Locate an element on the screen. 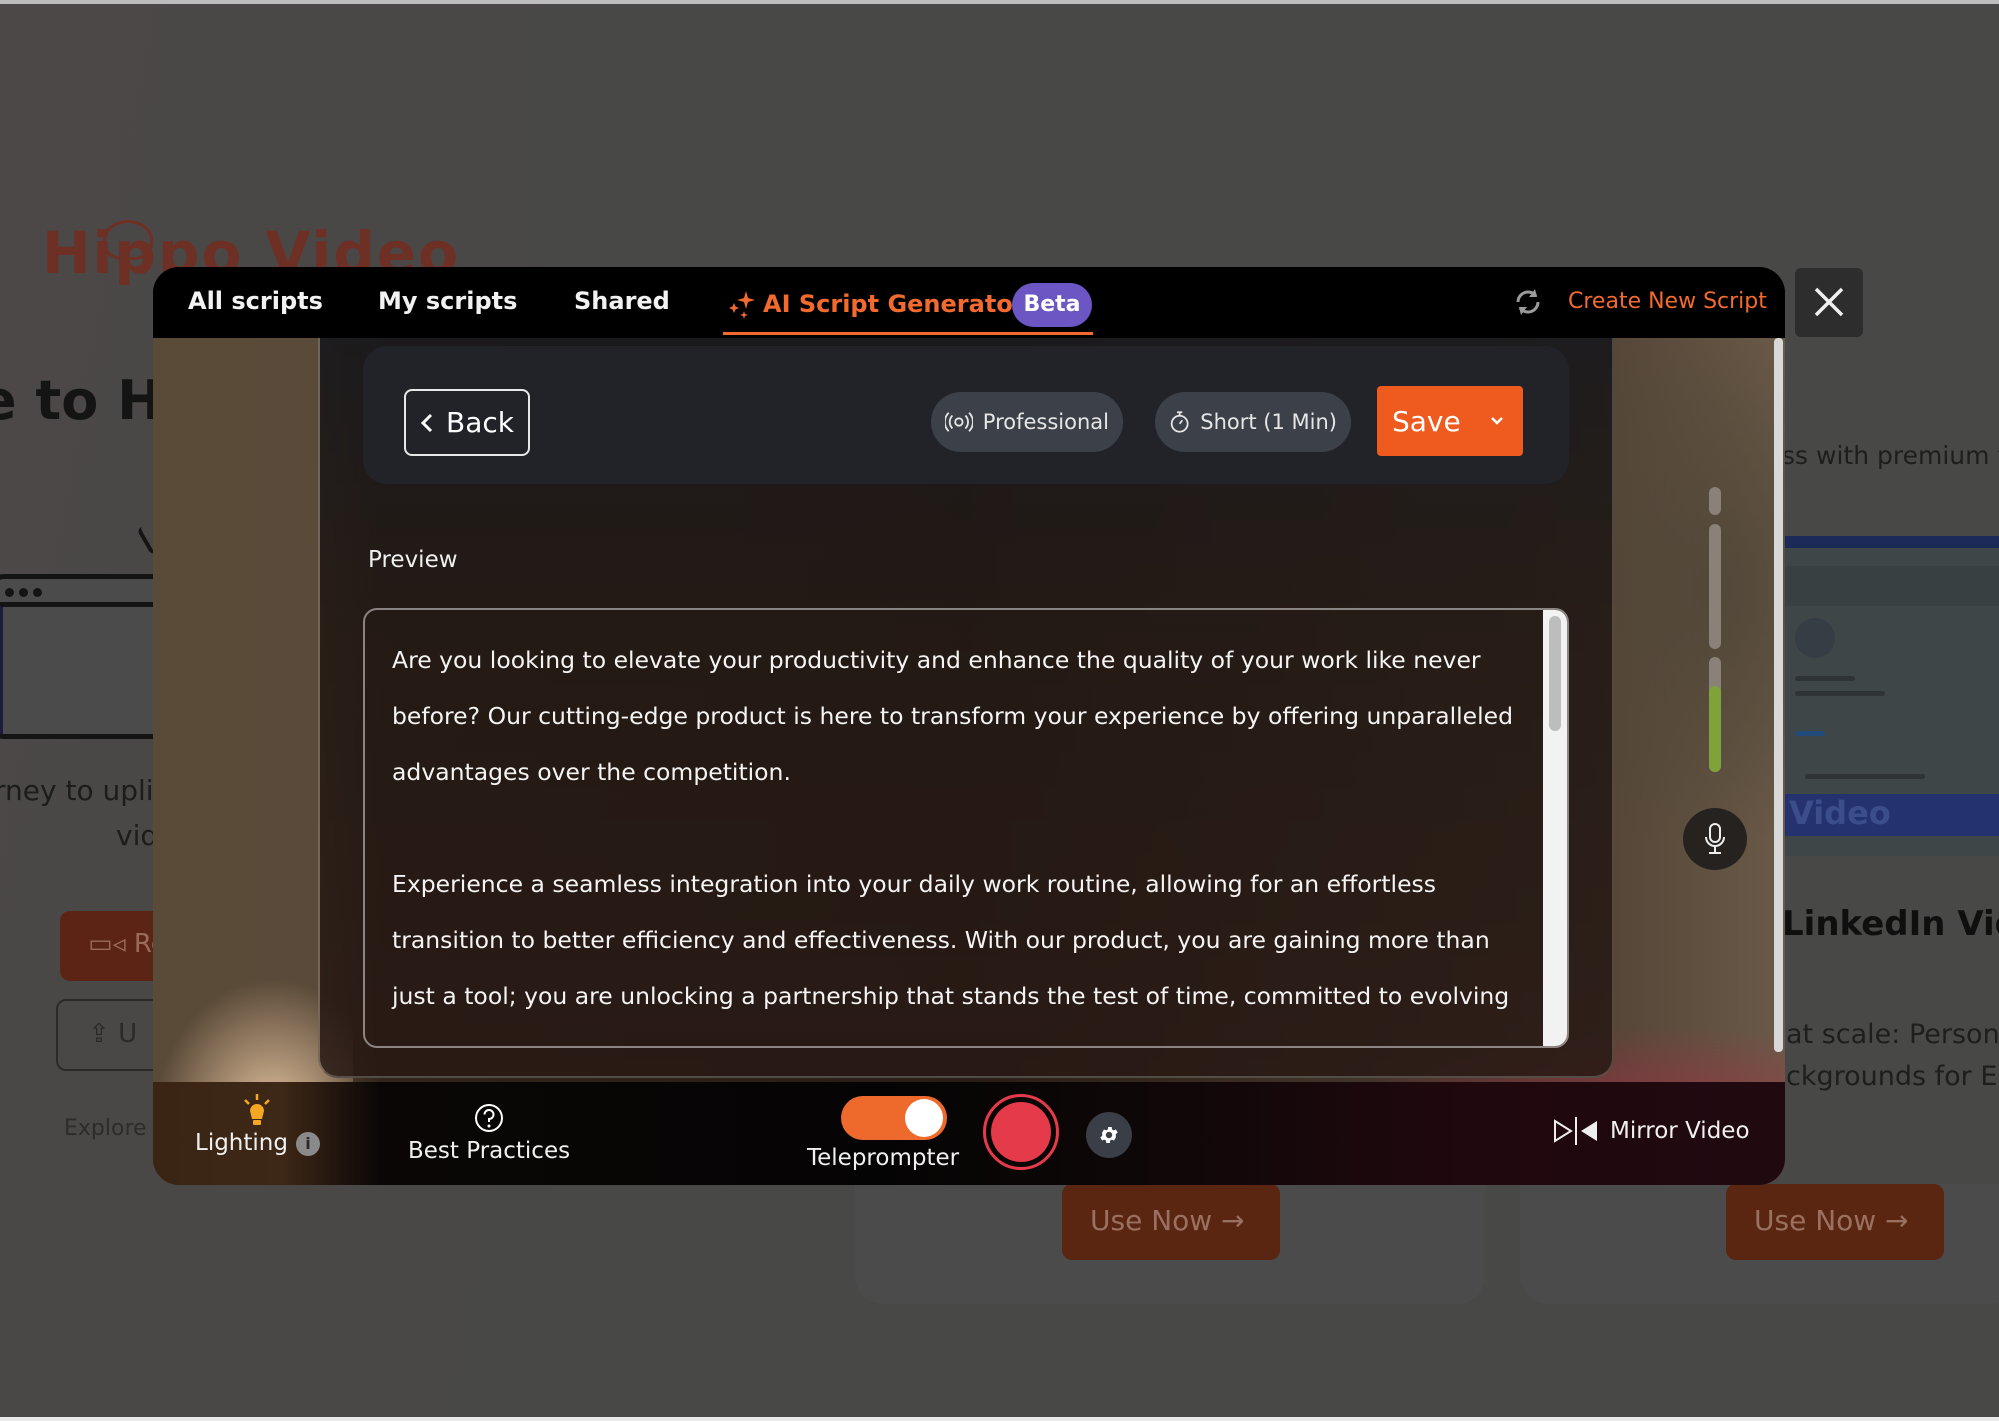  mirror-video-button: Mirror Video is located at coordinates (1651, 1131).